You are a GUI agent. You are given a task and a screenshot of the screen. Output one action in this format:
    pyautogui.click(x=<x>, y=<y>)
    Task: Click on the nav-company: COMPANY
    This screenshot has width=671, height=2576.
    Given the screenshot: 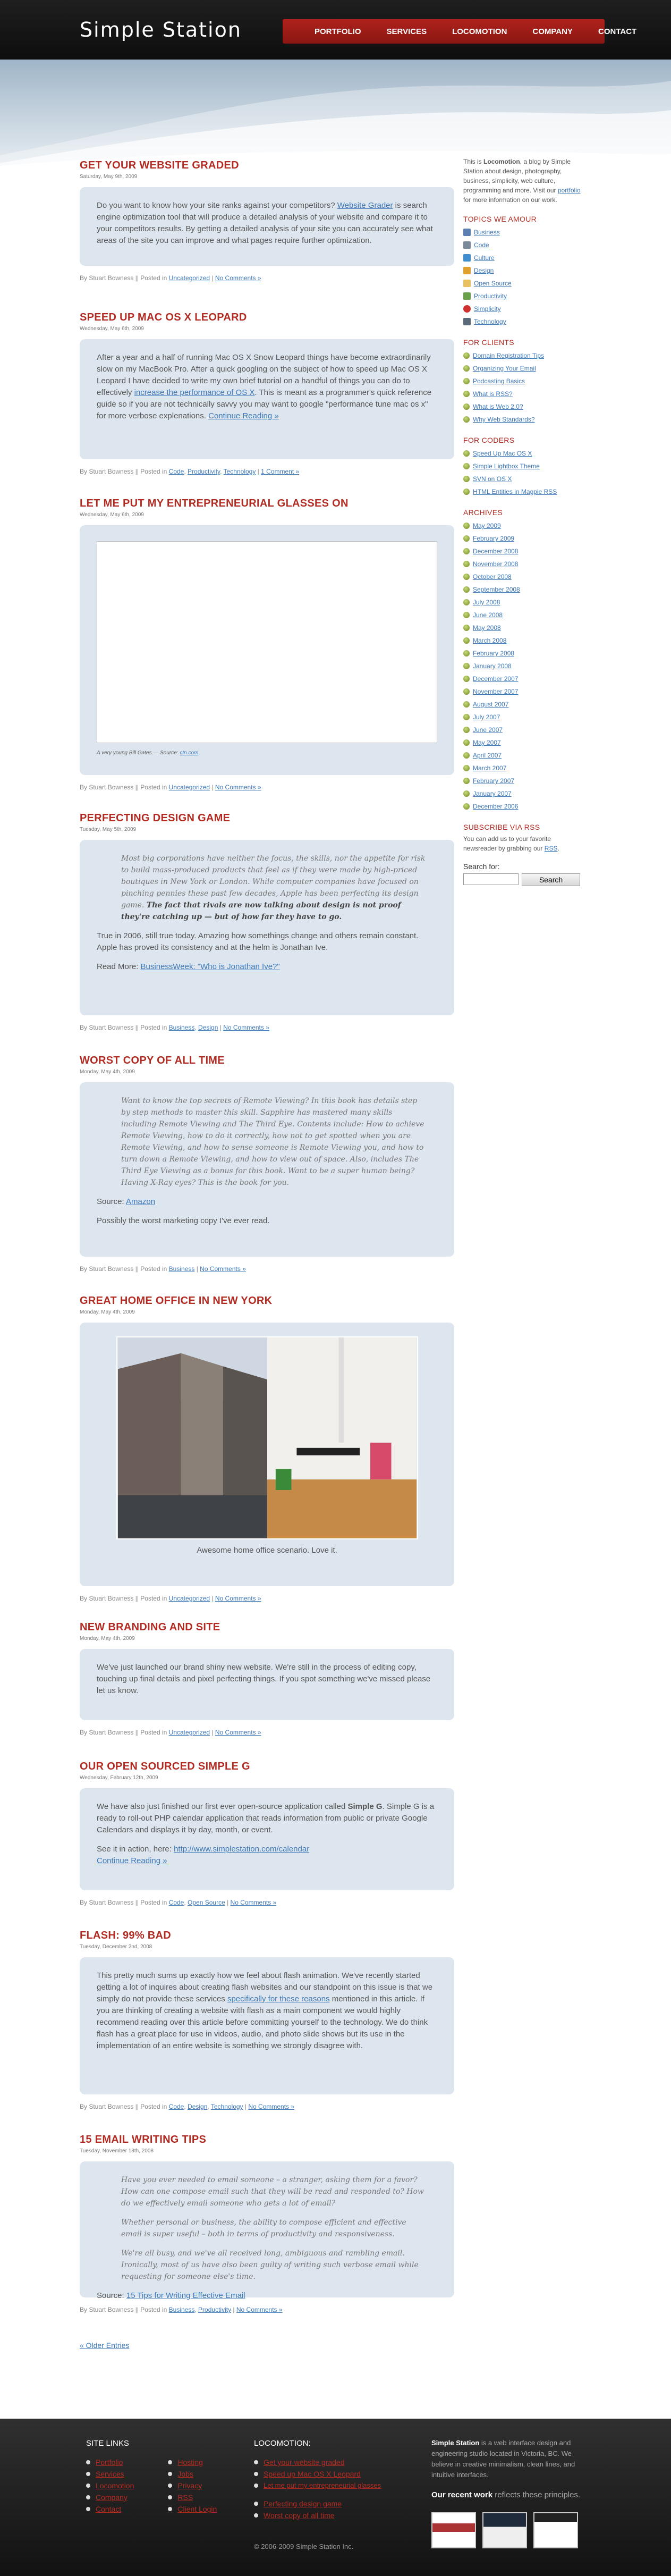 What is the action you would take?
    pyautogui.click(x=552, y=31)
    